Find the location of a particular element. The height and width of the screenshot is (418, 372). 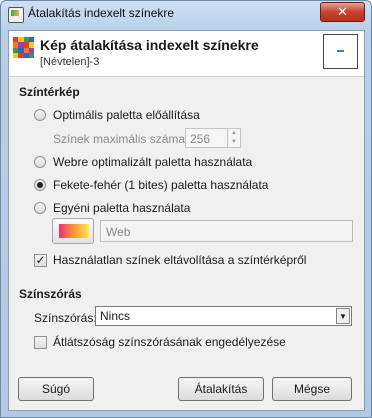

radio-web-palette: Webre optimalizált paletta használata is located at coordinates (143, 162).